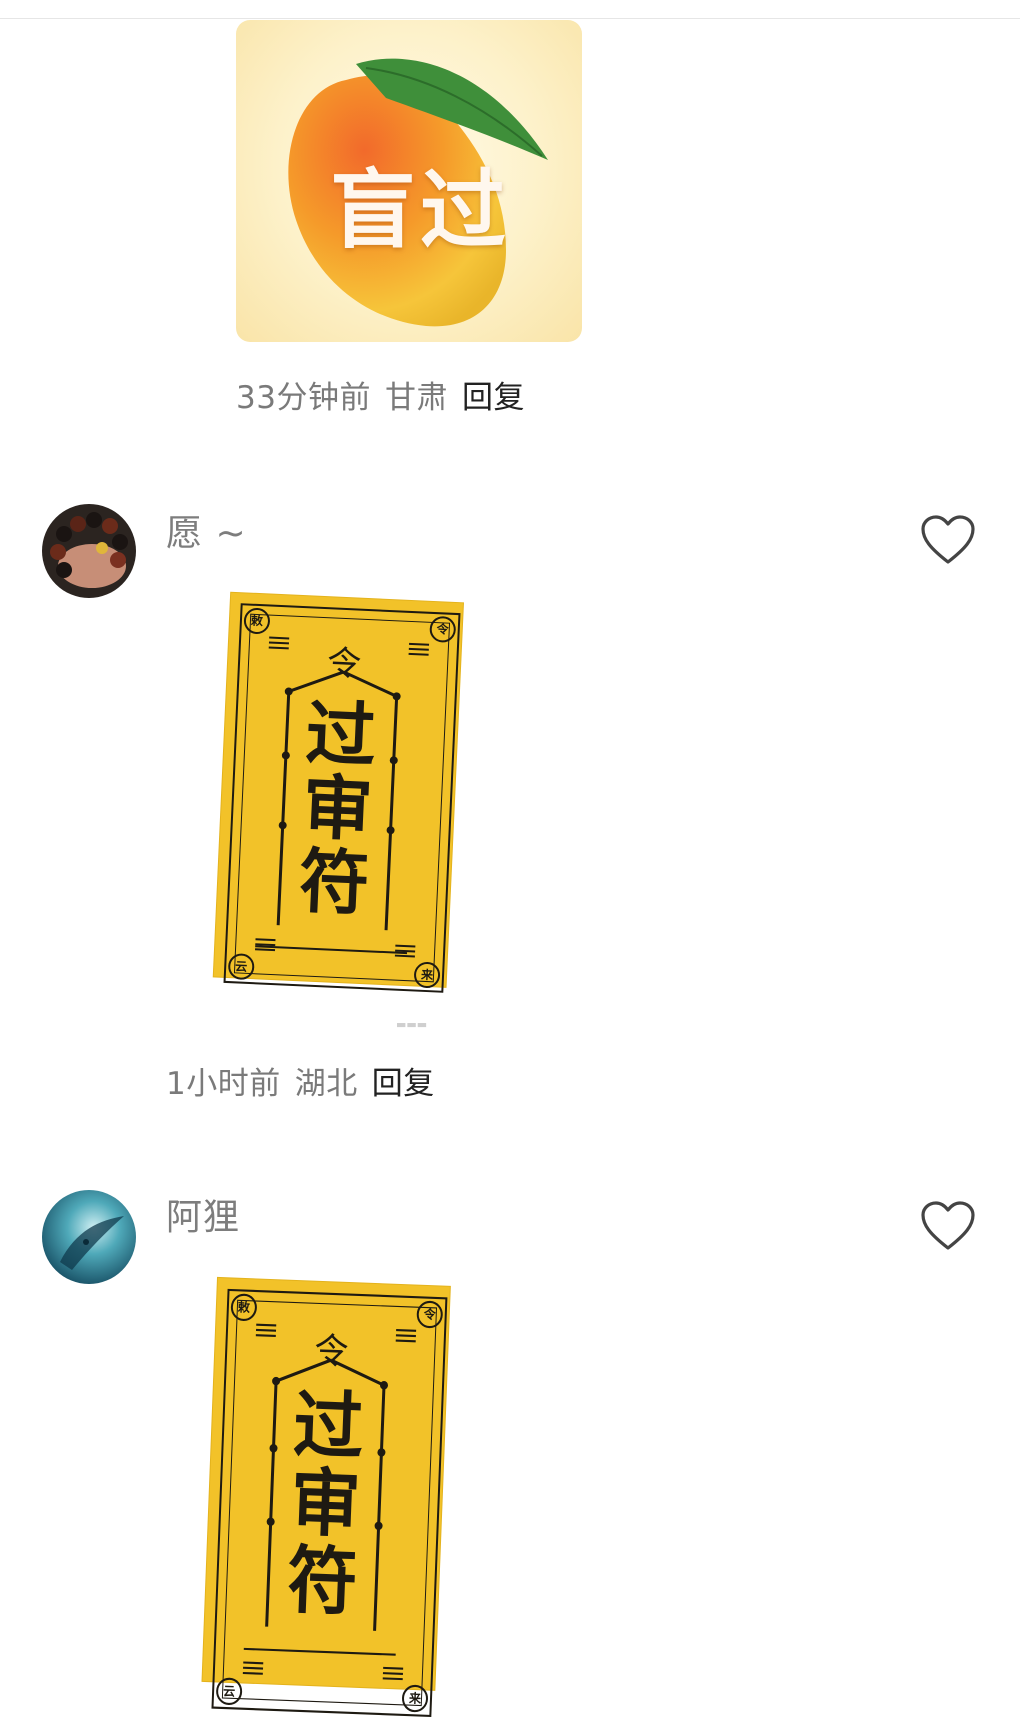 The height and width of the screenshot is (1728, 1020). I want to click on comment-meta: 1小时前 湖北 回复, so click(300, 1080).